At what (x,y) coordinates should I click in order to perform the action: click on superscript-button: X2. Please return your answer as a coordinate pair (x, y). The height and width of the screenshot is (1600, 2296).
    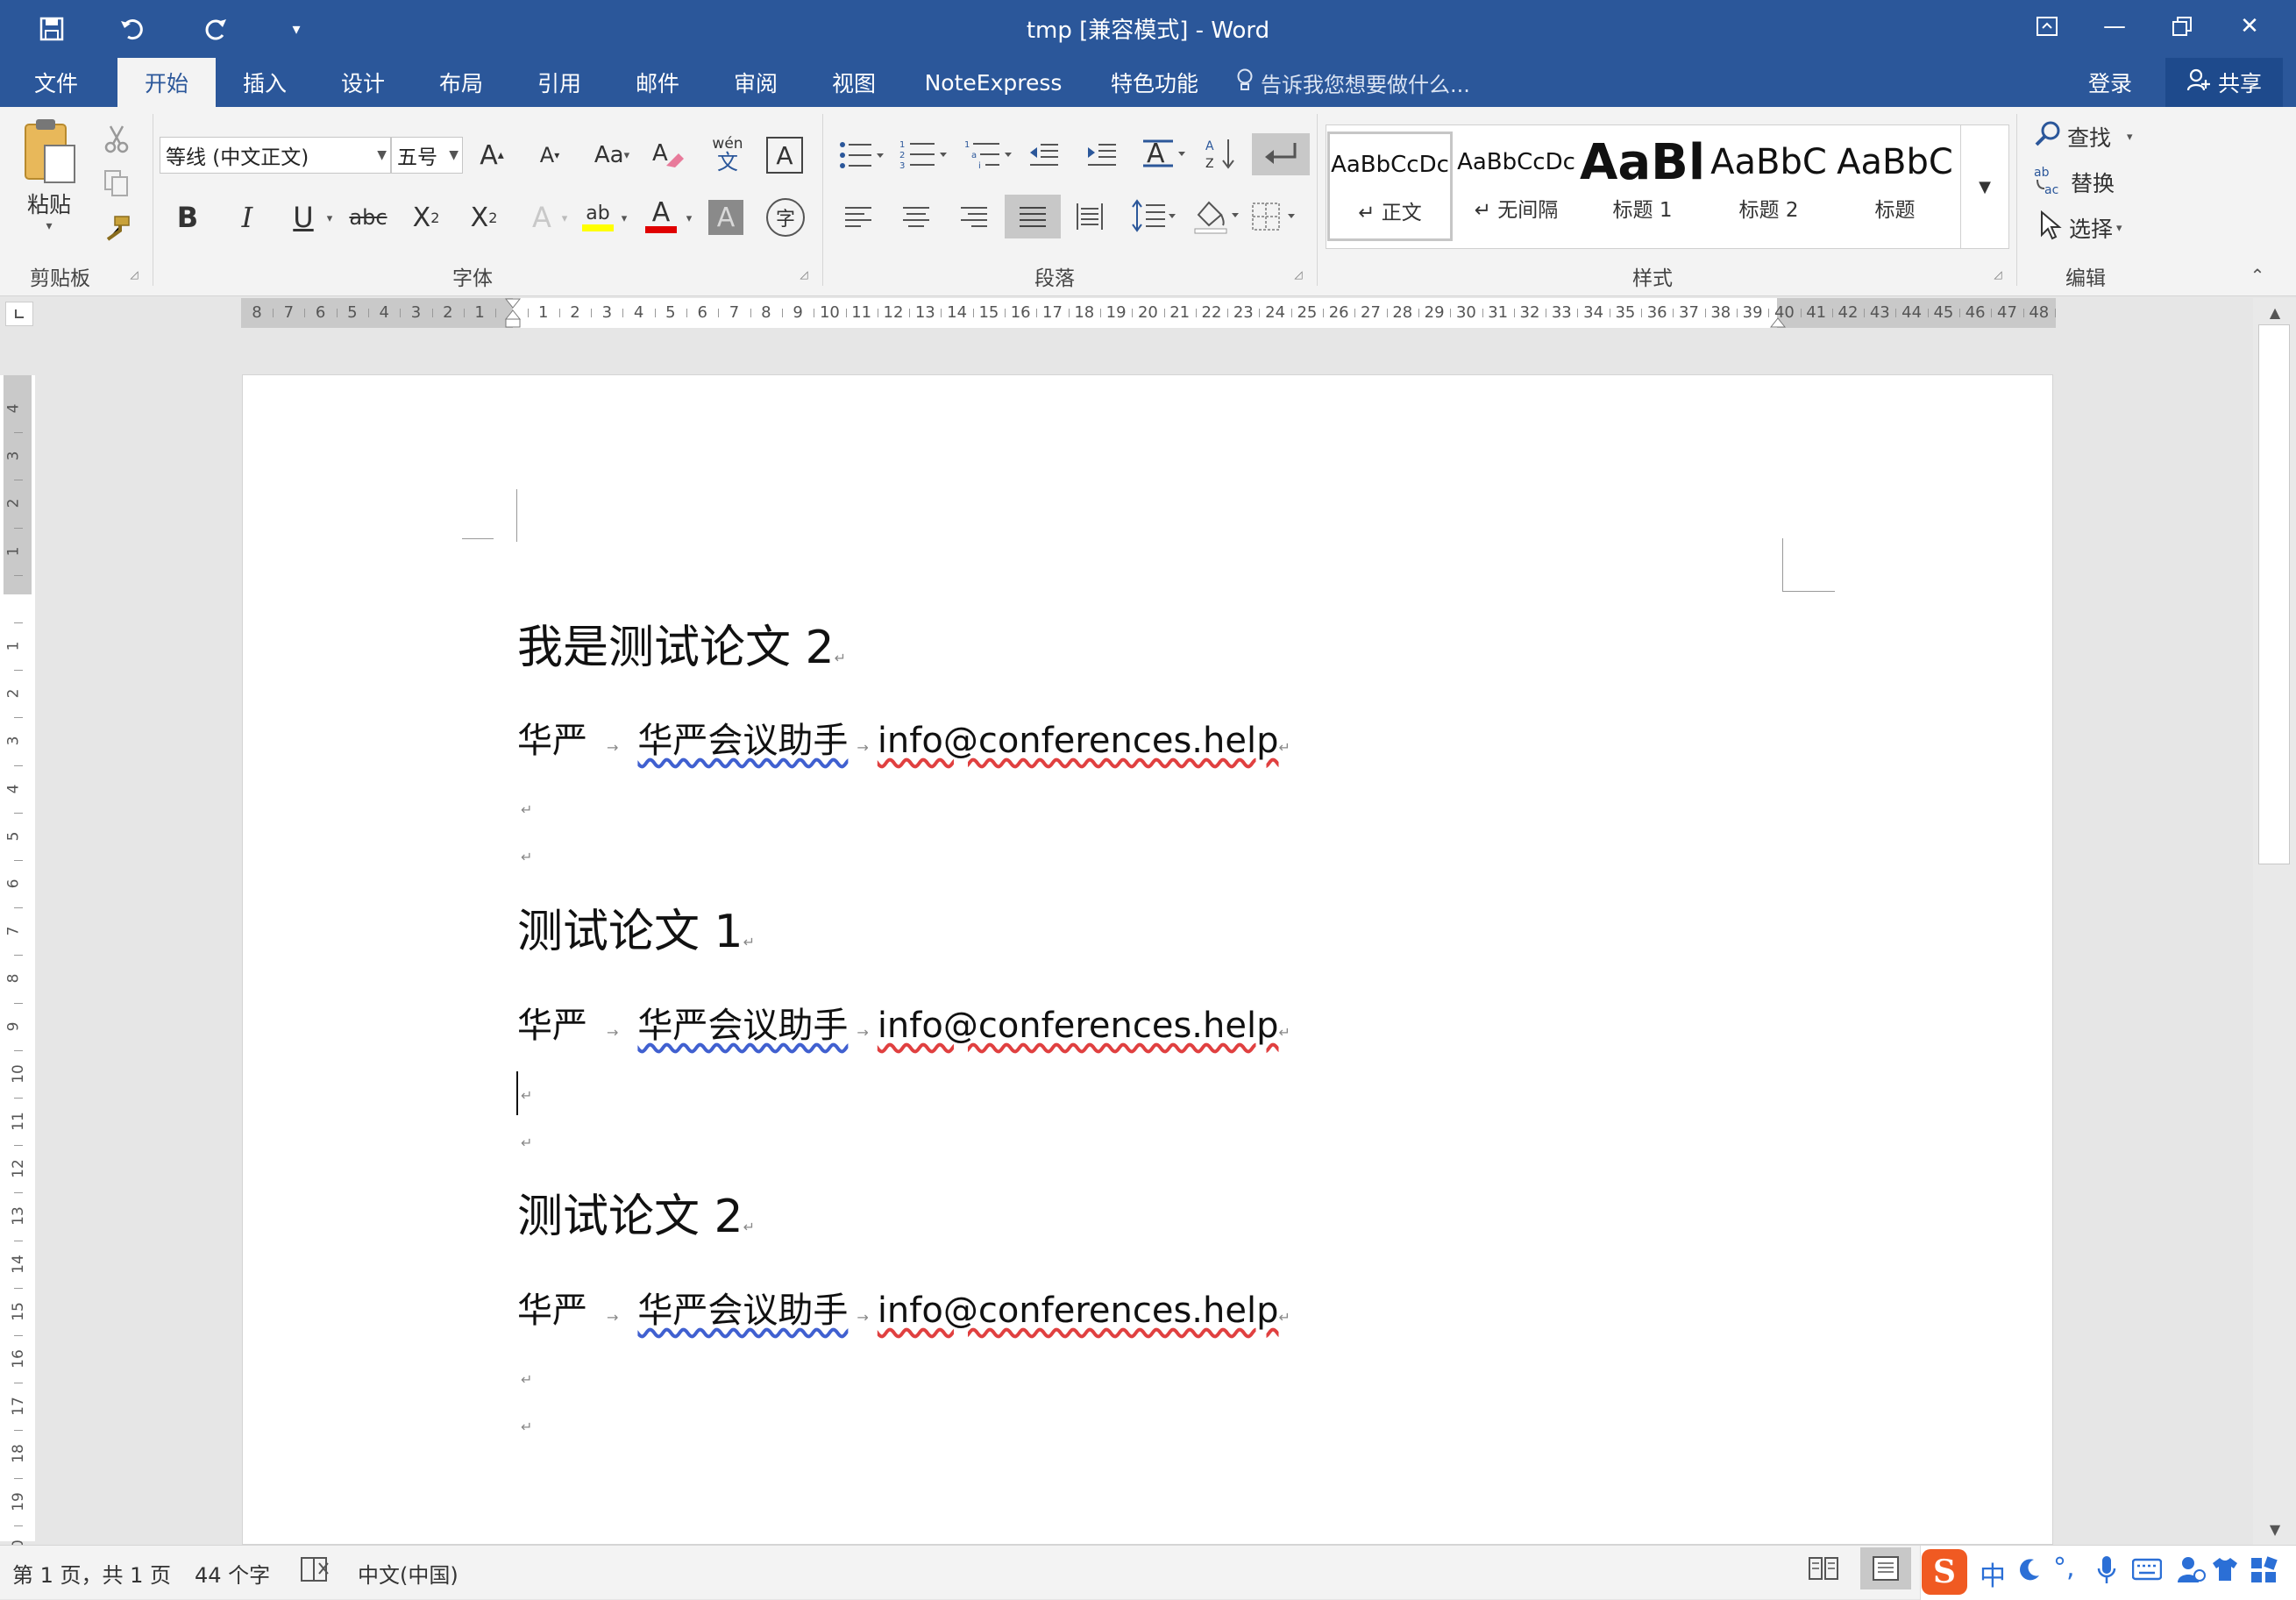
    Looking at the image, I should click on (483, 217).